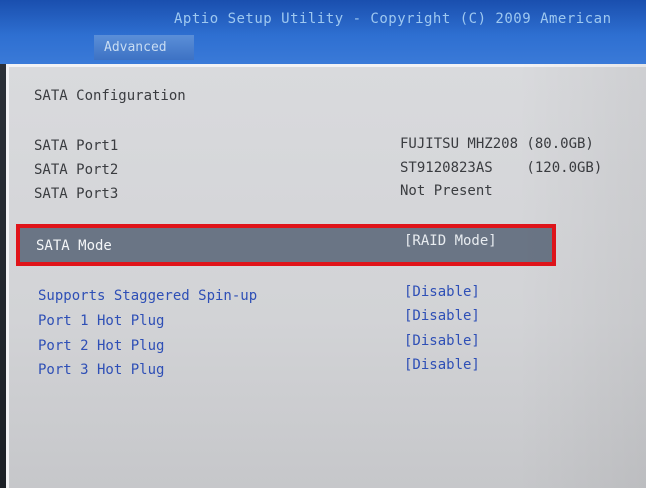 The width and height of the screenshot is (646, 488). I want to click on tab-advanced: Advanced, so click(144, 47).